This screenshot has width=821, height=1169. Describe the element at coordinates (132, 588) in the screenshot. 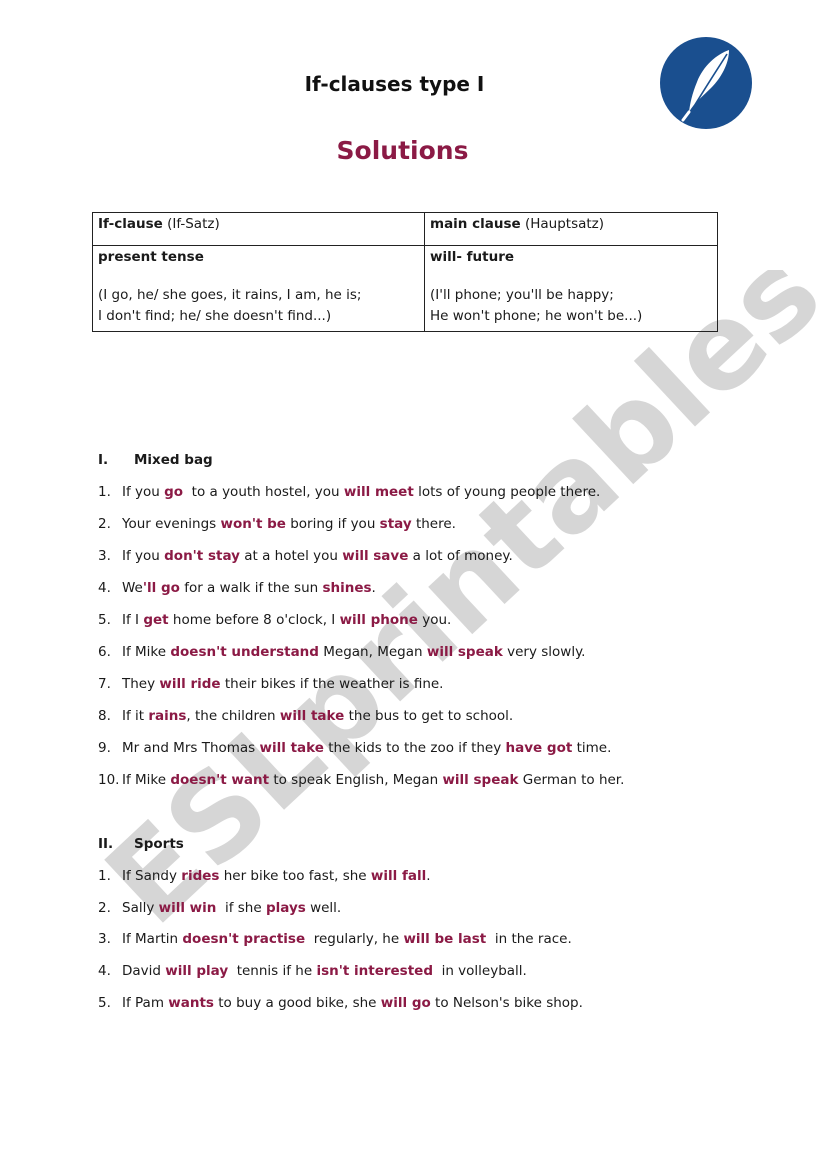

I see `sentence-text: We` at that location.